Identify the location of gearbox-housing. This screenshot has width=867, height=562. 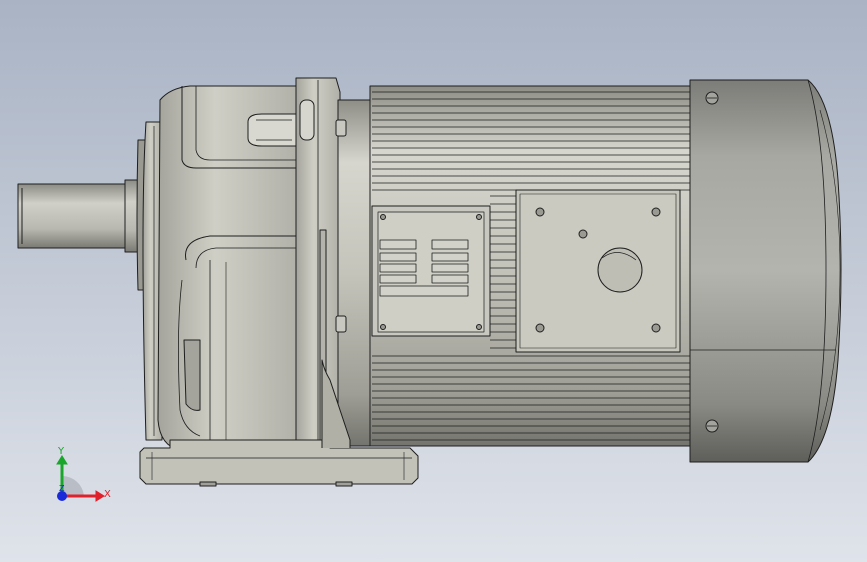
(229, 268).